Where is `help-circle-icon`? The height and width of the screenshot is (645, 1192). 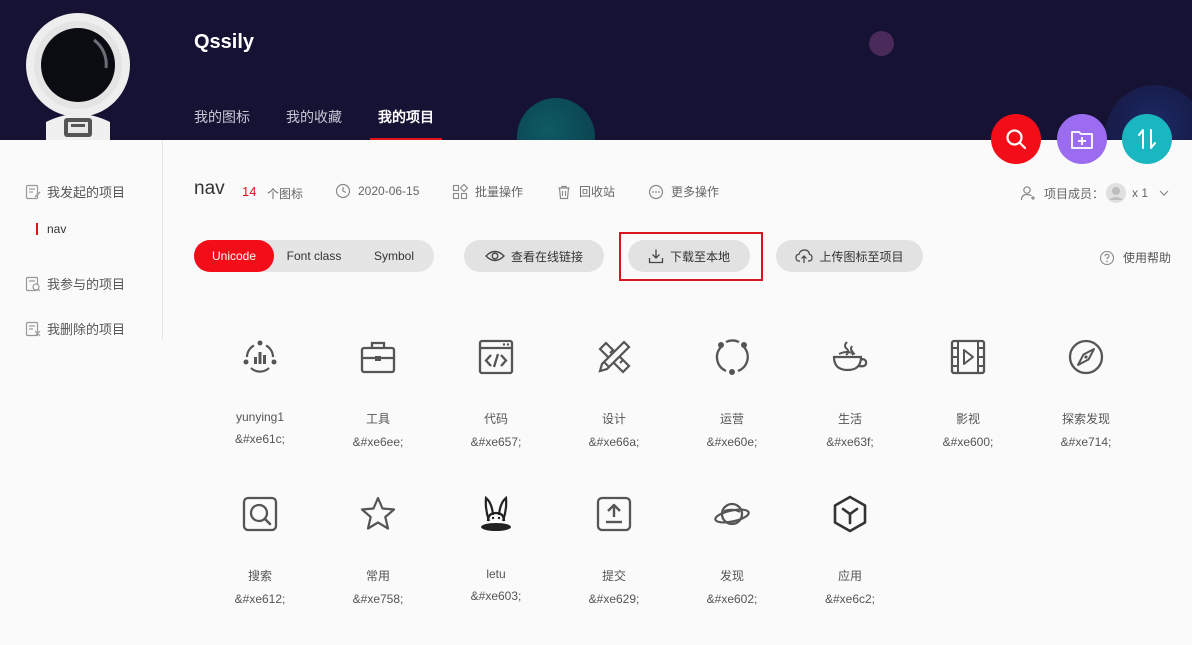
help-circle-icon is located at coordinates (1107, 257).